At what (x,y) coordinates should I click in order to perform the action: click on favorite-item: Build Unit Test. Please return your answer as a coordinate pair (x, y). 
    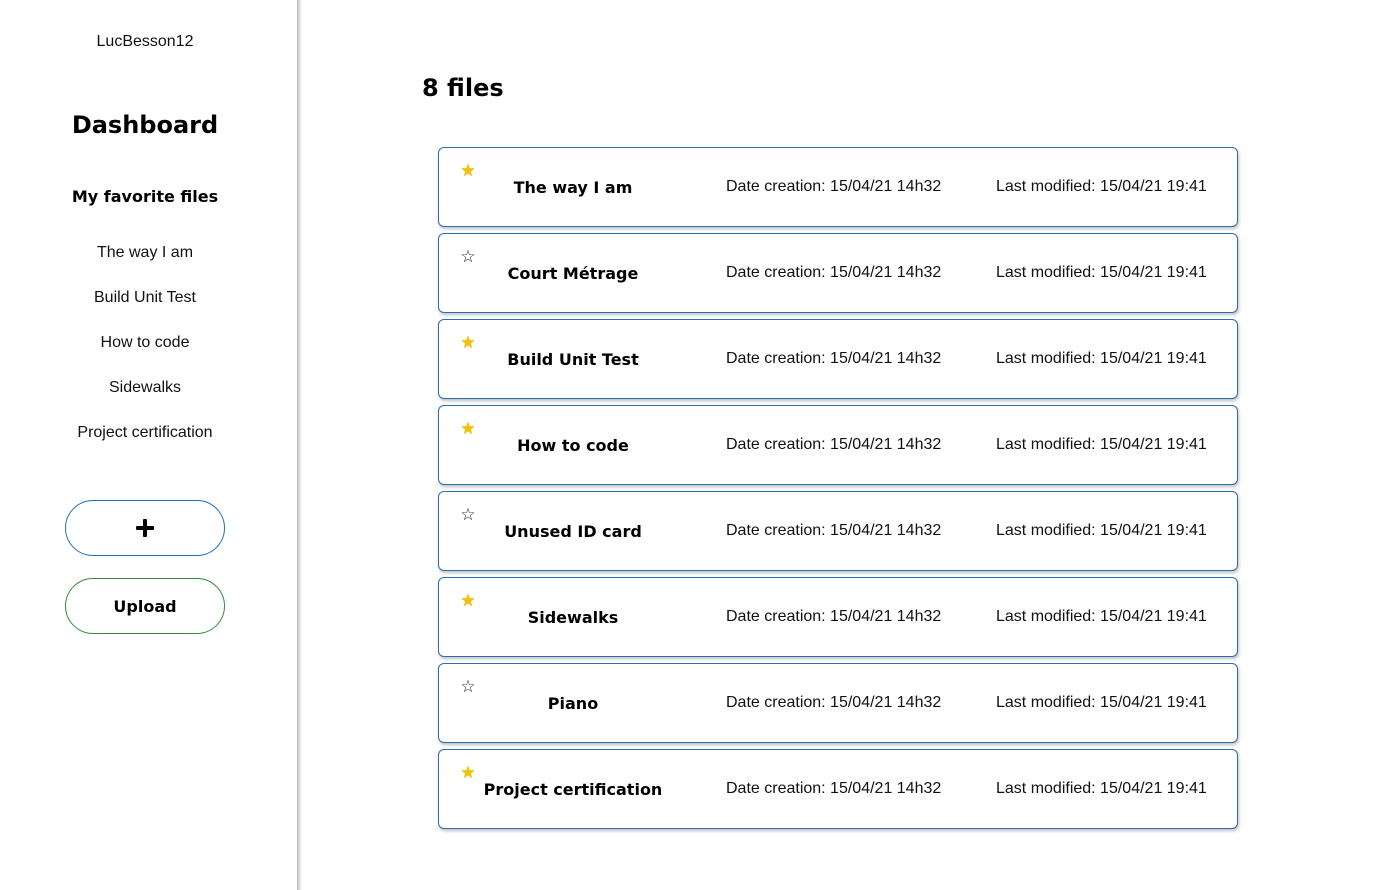
    Looking at the image, I should click on (145, 310).